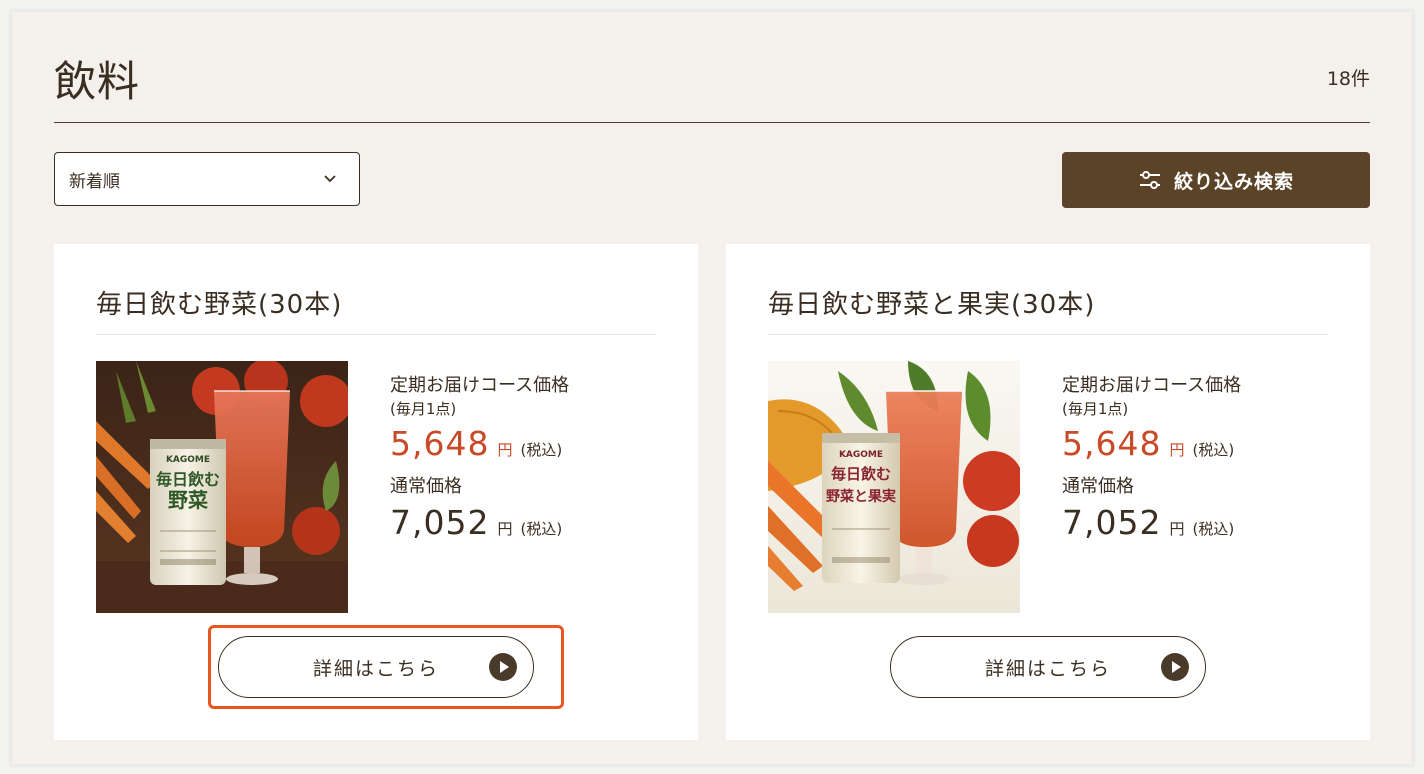 The image size is (1424, 774). What do you see at coordinates (861, 496) in the screenshot?
I see `svg-text: 野菜と果実` at bounding box center [861, 496].